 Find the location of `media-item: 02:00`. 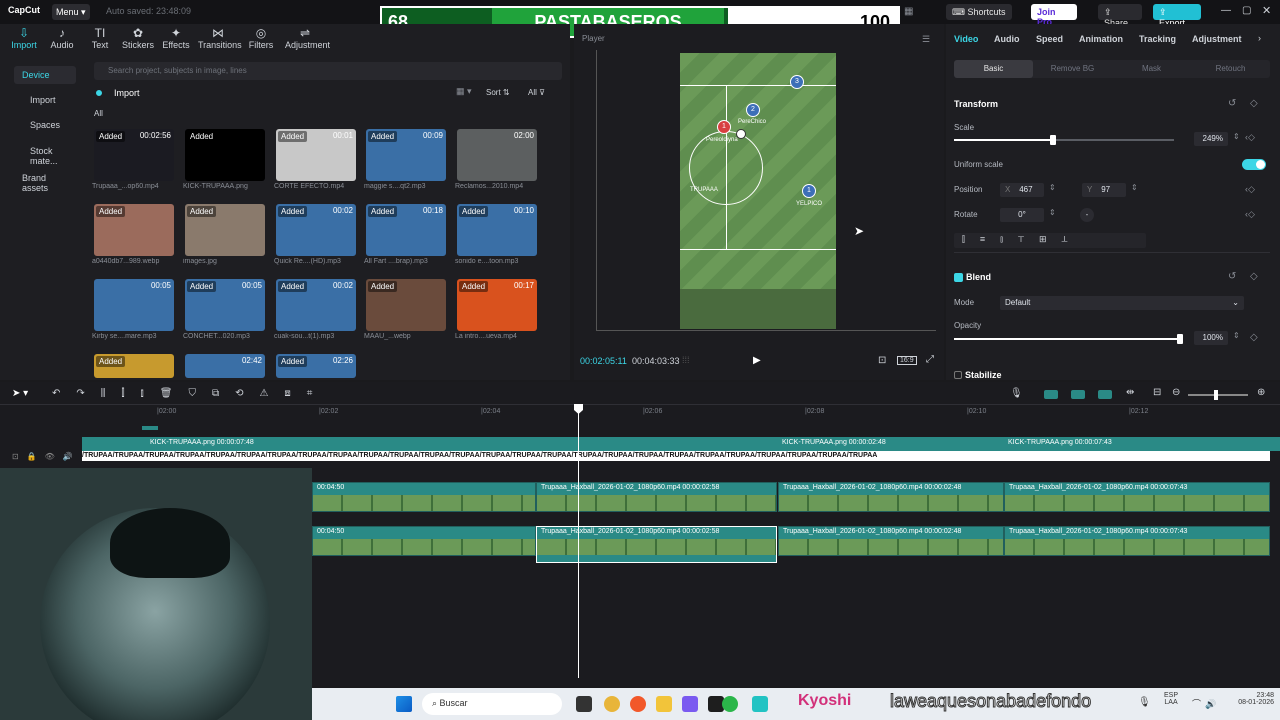

media-item: 02:00 is located at coordinates (497, 155).